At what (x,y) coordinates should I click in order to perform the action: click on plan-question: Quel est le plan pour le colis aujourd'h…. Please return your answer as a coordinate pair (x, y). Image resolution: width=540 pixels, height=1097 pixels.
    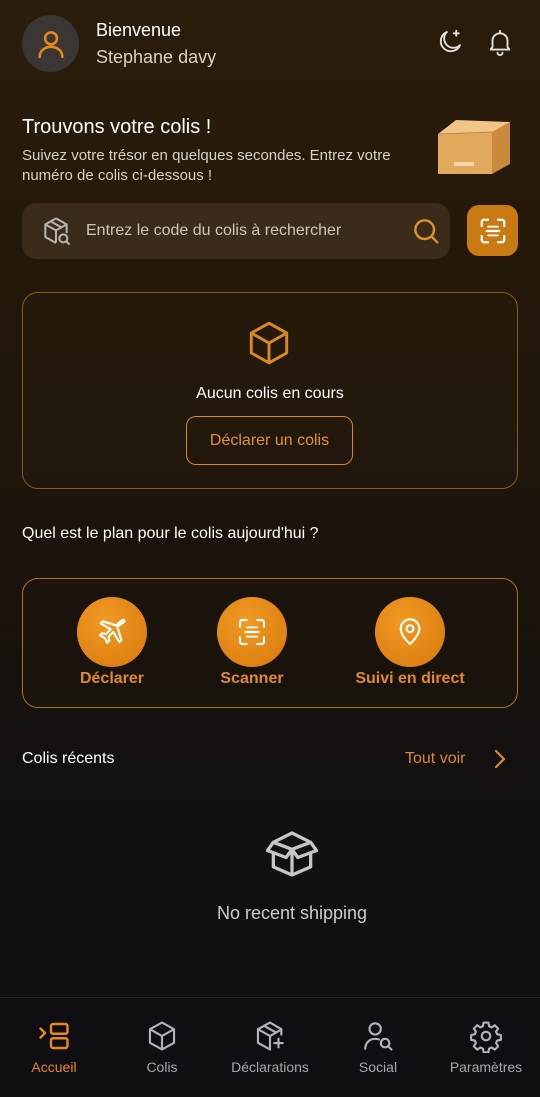
    Looking at the image, I should click on (170, 533).